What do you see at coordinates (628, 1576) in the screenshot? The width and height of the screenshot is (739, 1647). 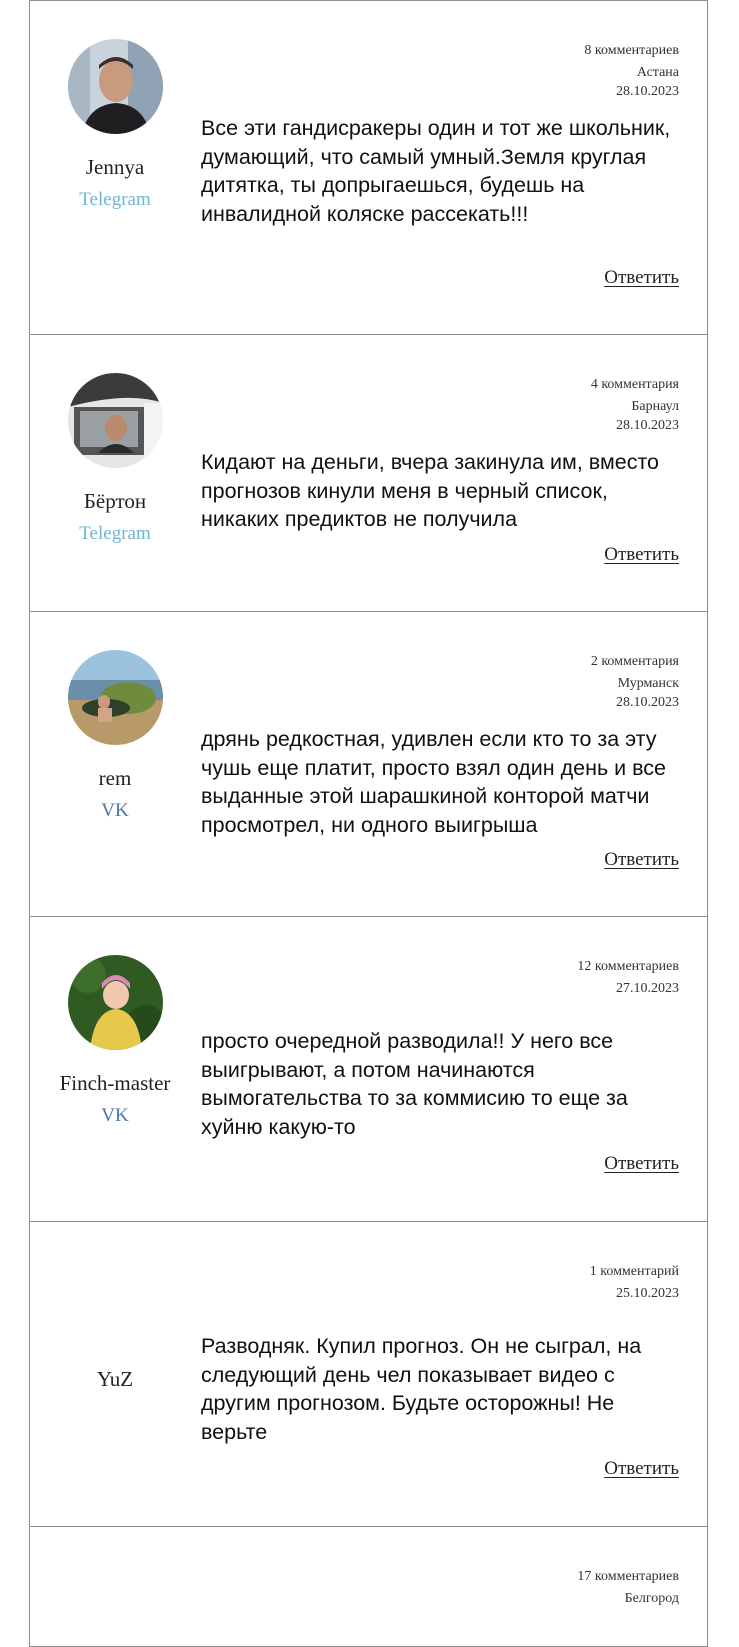 I see `comment-count: 17 комментариев` at bounding box center [628, 1576].